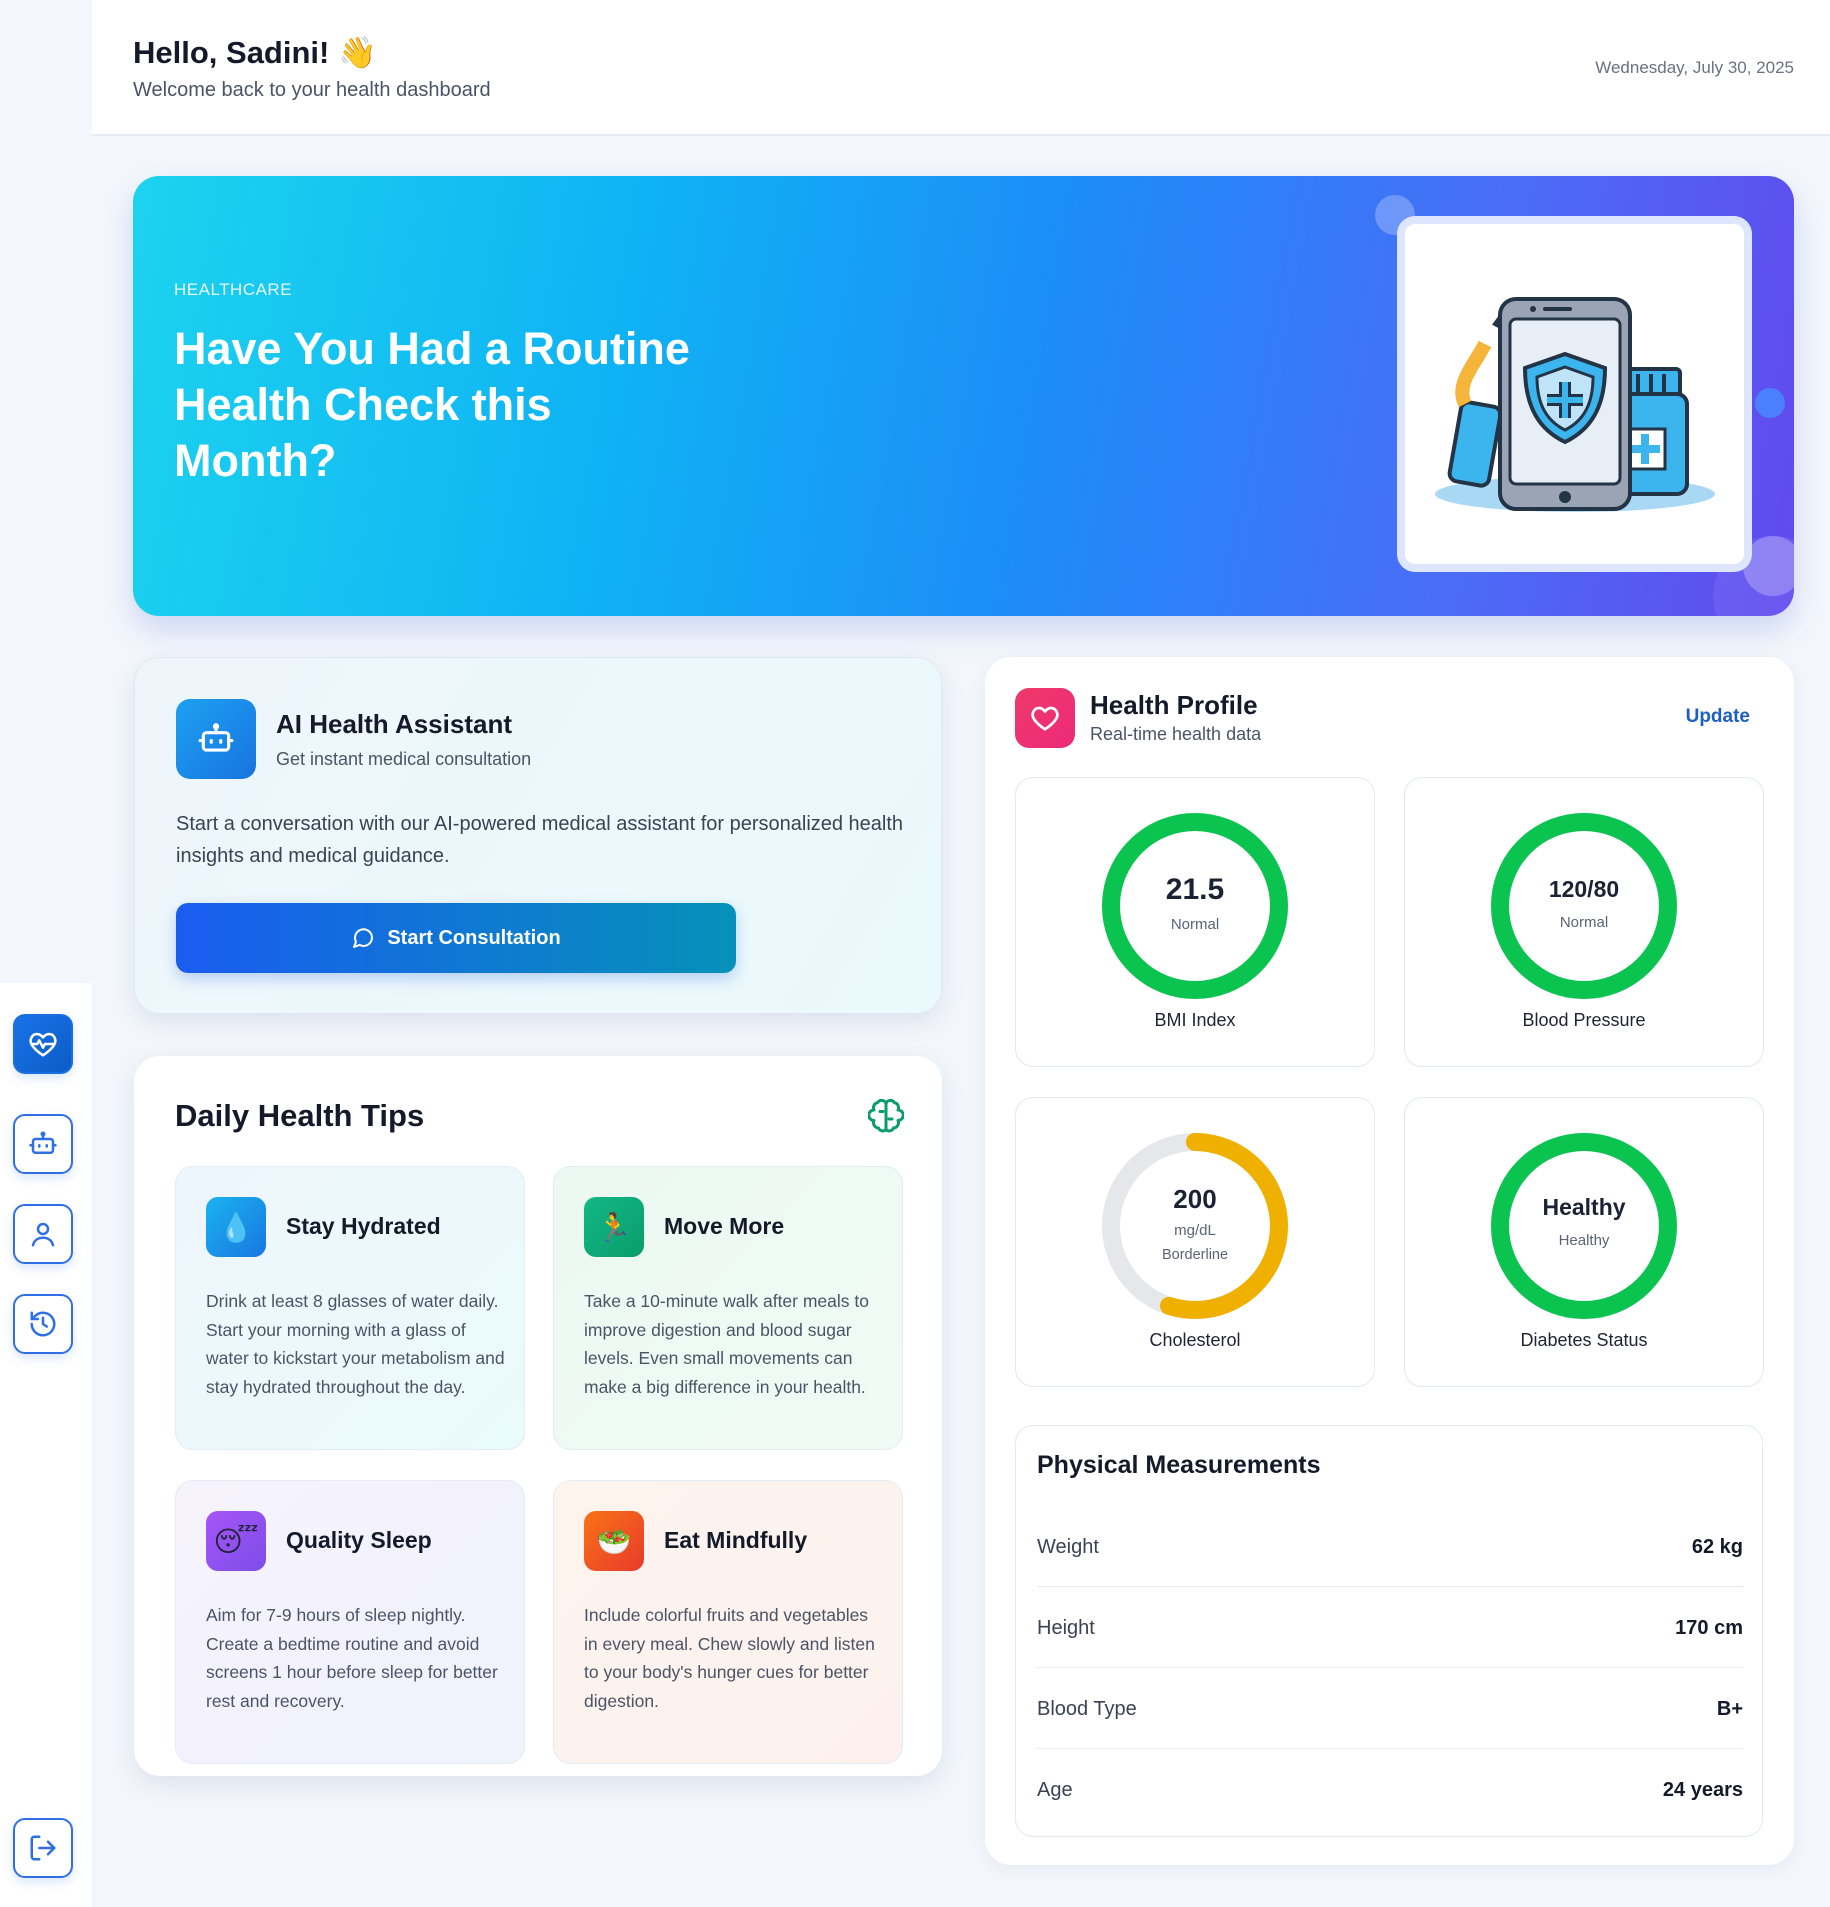  Describe the element at coordinates (614, 1227) in the screenshot. I see `running-person-icon: 🏃` at that location.